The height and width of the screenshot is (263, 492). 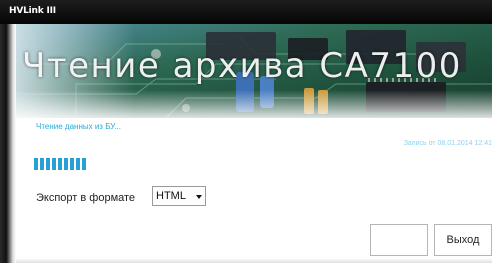 What do you see at coordinates (171, 196) in the screenshot?
I see `export-format-value: HTML` at bounding box center [171, 196].